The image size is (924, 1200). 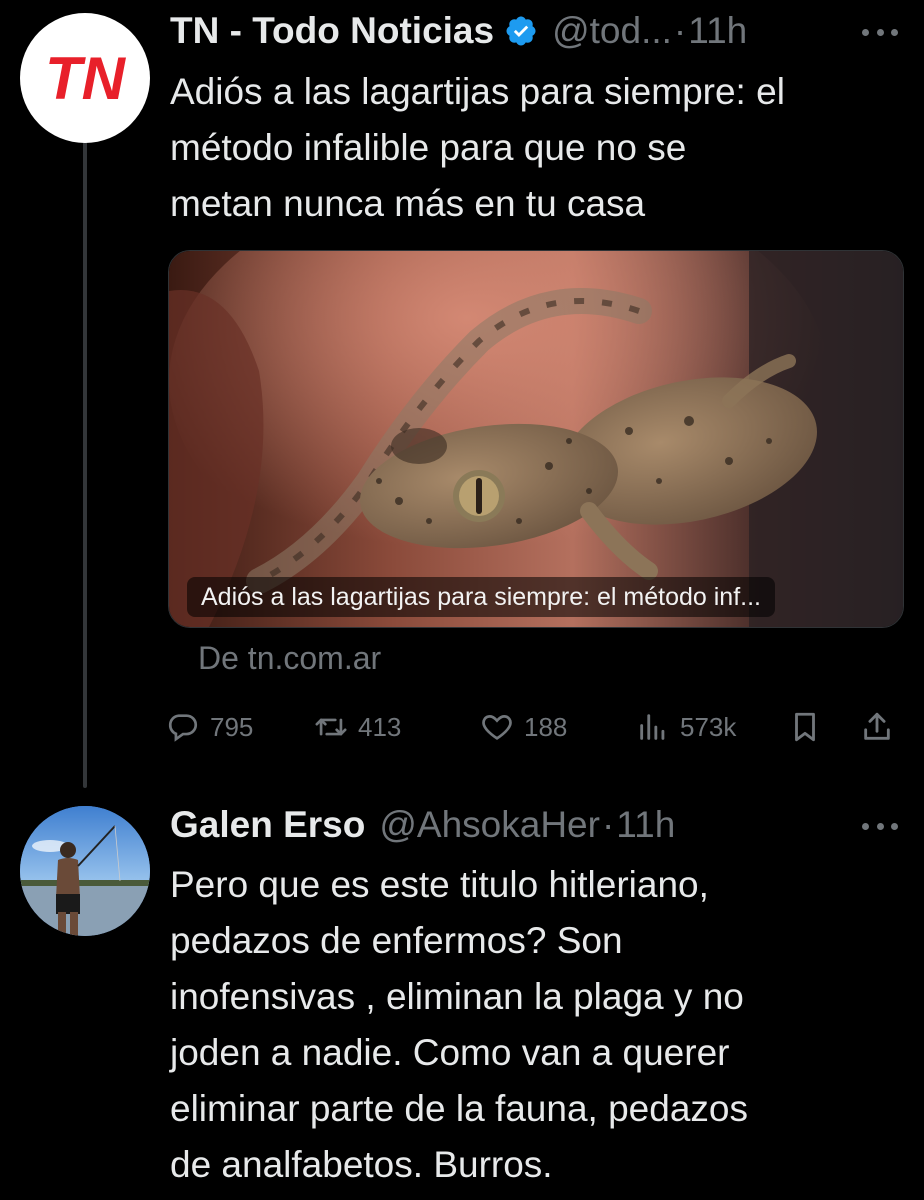 I want to click on reply-count: 795, so click(x=232, y=727).